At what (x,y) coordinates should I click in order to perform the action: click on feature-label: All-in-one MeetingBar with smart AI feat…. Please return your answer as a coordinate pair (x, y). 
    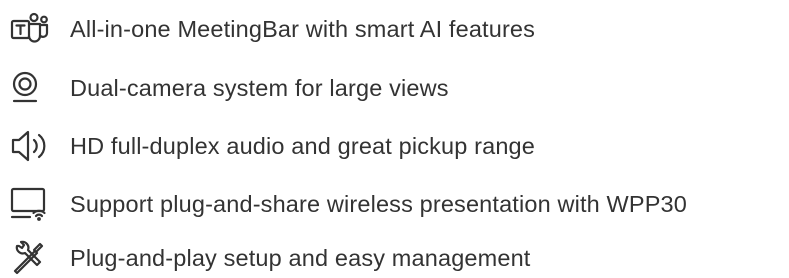
    Looking at the image, I should click on (303, 28).